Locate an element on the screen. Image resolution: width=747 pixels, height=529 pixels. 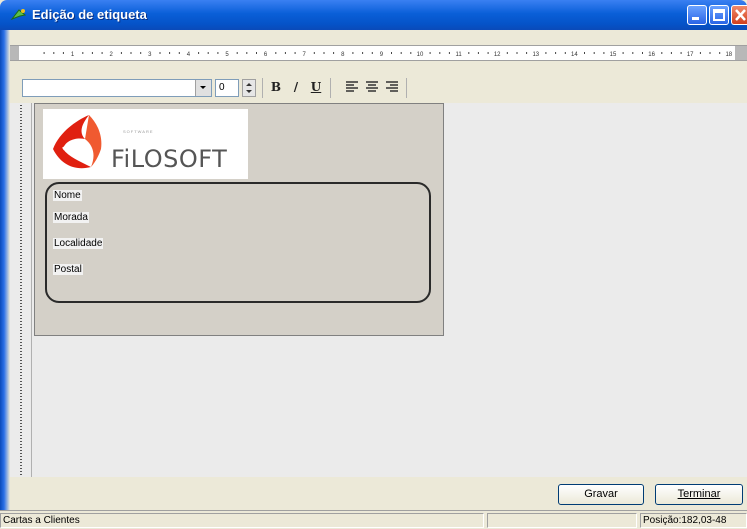
italic-button: / is located at coordinates (296, 87).